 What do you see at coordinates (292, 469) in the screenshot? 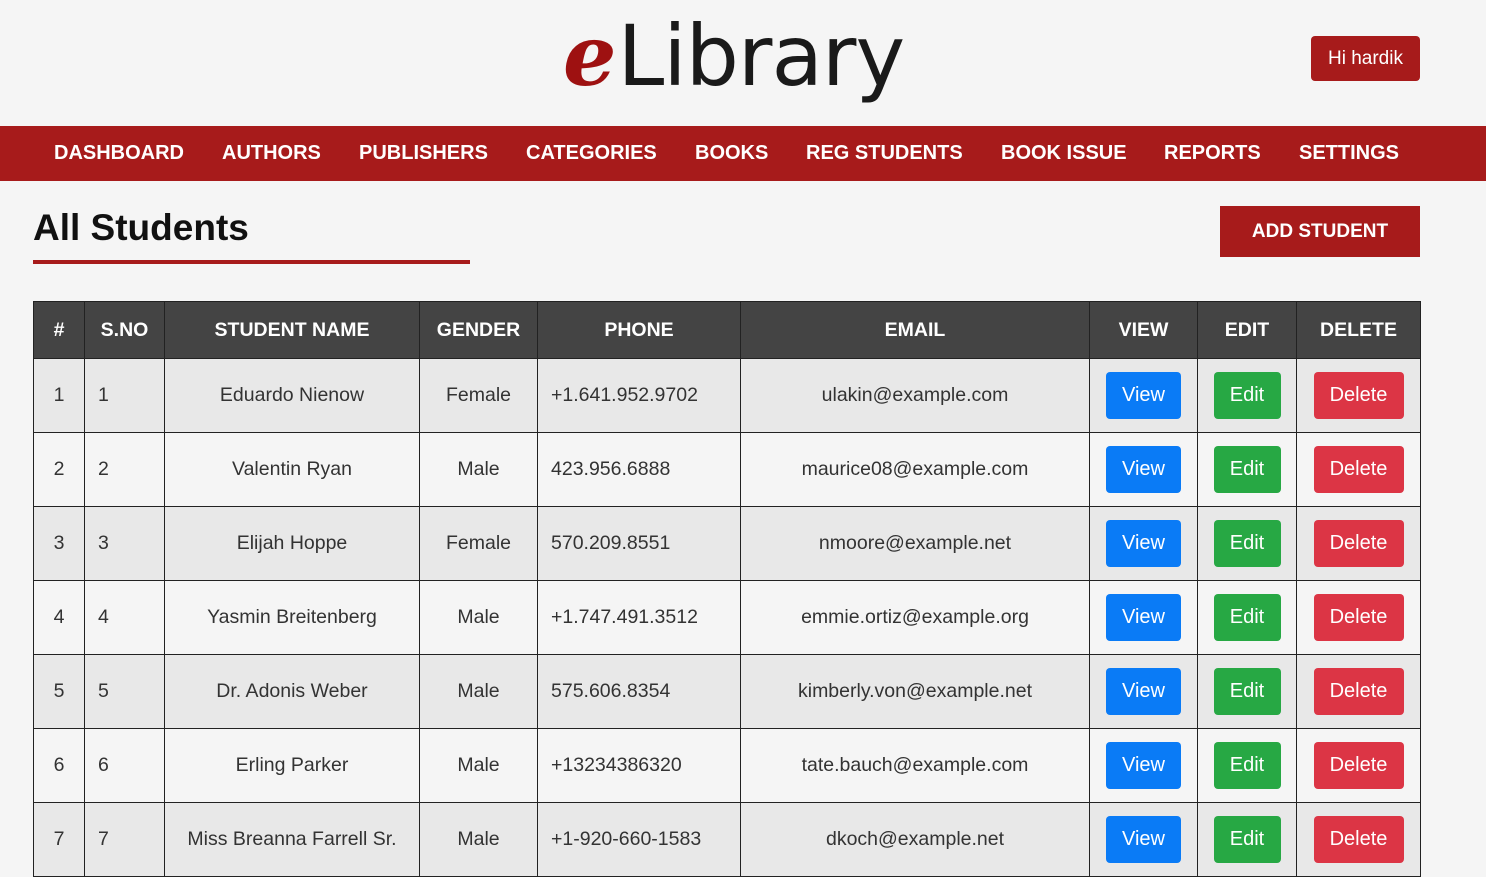
I see `cell-student-name: Valentin Ryan` at bounding box center [292, 469].